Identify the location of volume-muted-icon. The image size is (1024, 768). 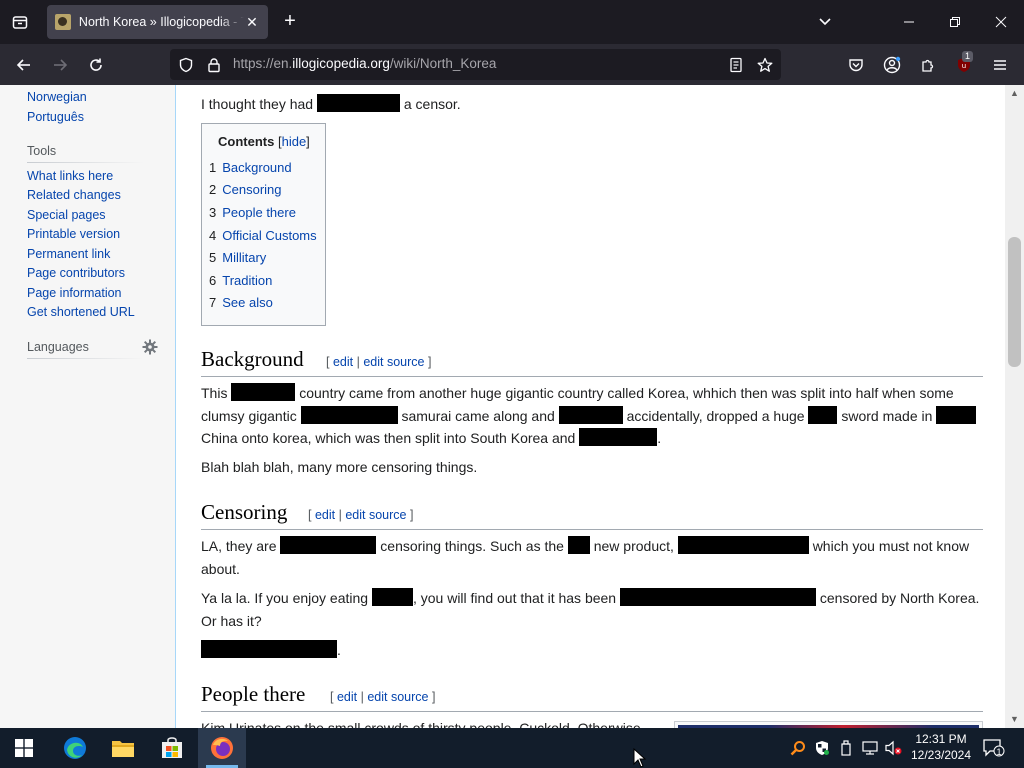
(894, 748).